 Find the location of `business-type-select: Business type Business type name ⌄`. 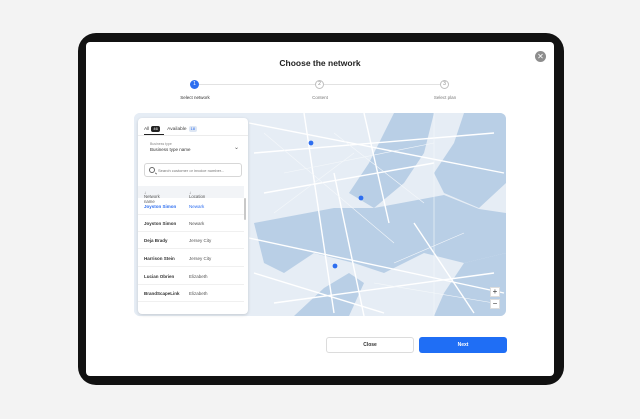

business-type-select: Business type Business type name ⌄ is located at coordinates (193, 147).